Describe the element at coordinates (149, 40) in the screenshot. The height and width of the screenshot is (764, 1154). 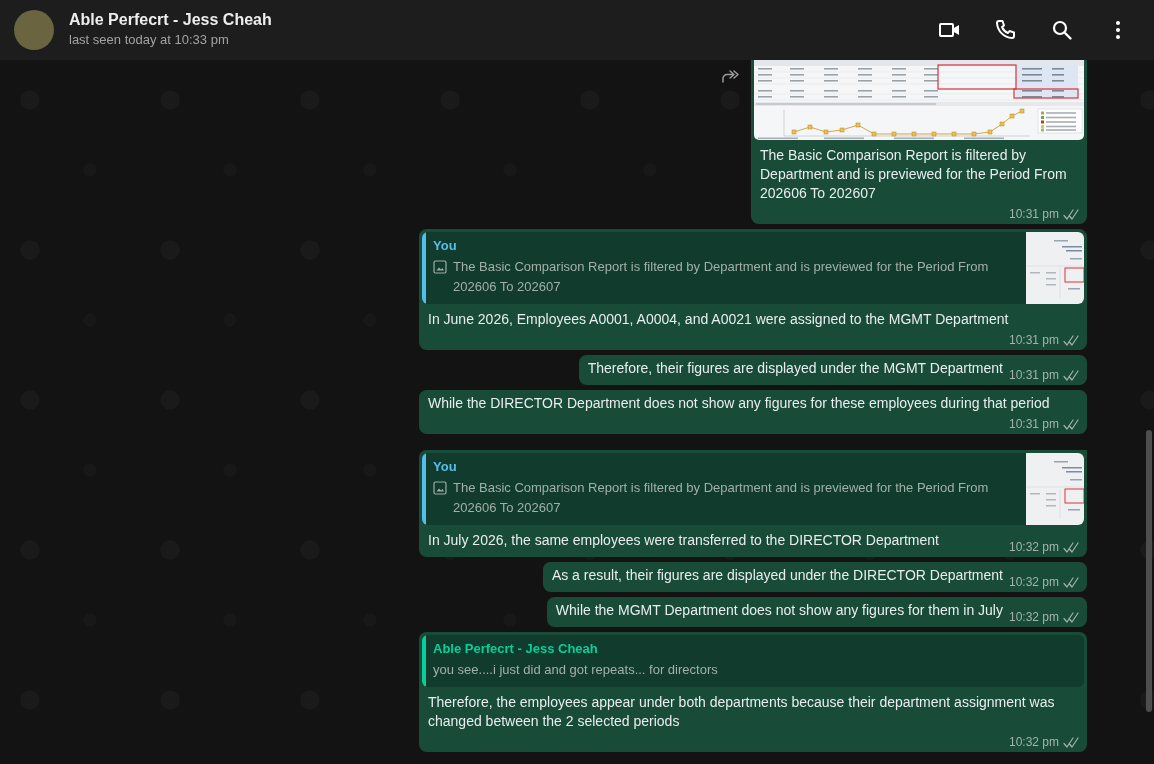
I see `last-seen-status: last seen today at 10:33 pm` at that location.